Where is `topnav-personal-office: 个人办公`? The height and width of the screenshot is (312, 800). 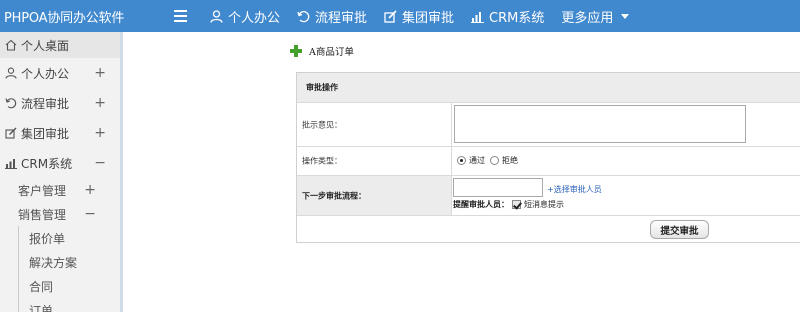
topnav-personal-office: 个人办公 is located at coordinates (245, 16).